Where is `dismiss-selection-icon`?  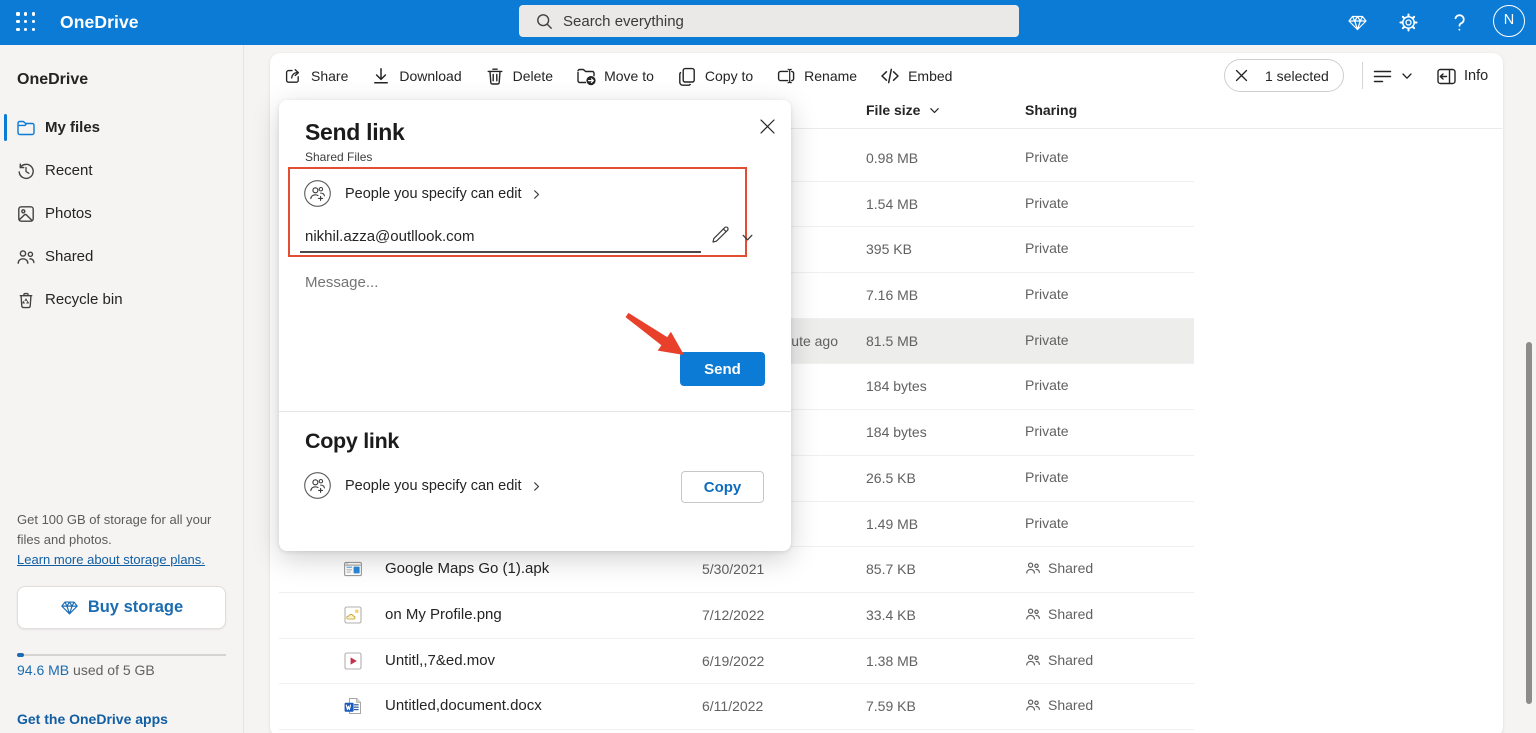
dismiss-selection-icon is located at coordinates (1241, 75).